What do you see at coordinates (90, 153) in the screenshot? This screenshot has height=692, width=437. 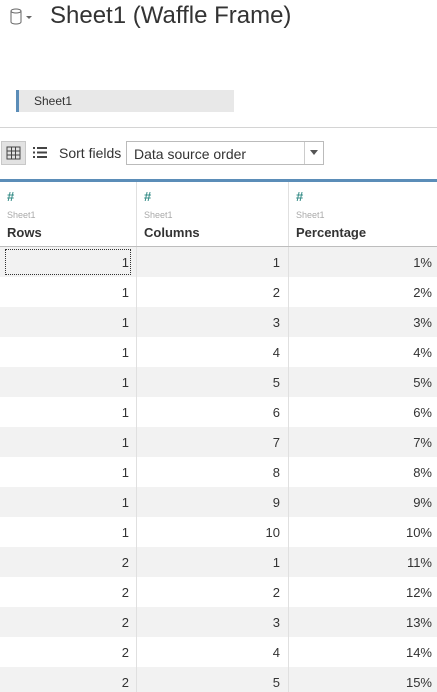 I see `sort-fields-label: Sort fields` at bounding box center [90, 153].